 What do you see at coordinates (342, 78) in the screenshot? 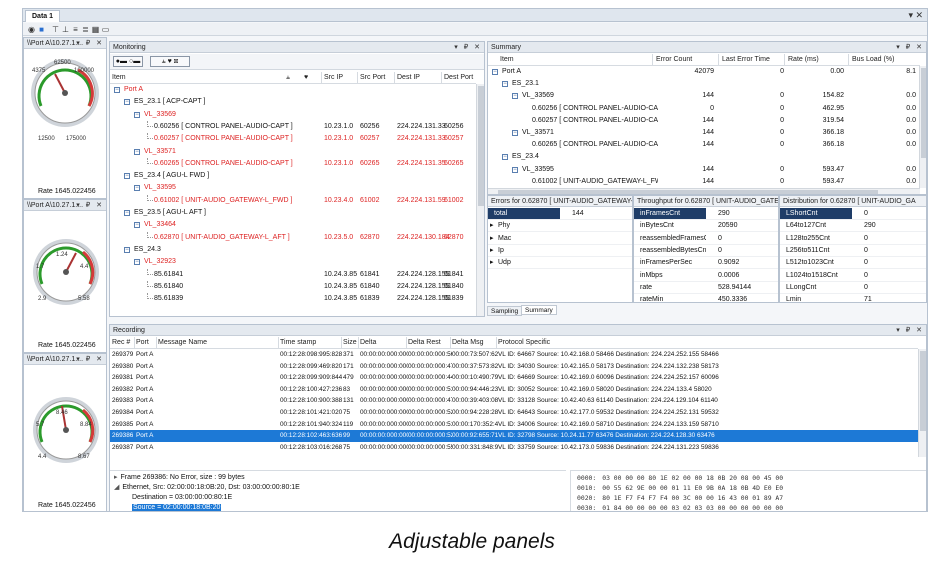
I see `monitoring-col-1: Src IP` at bounding box center [342, 78].